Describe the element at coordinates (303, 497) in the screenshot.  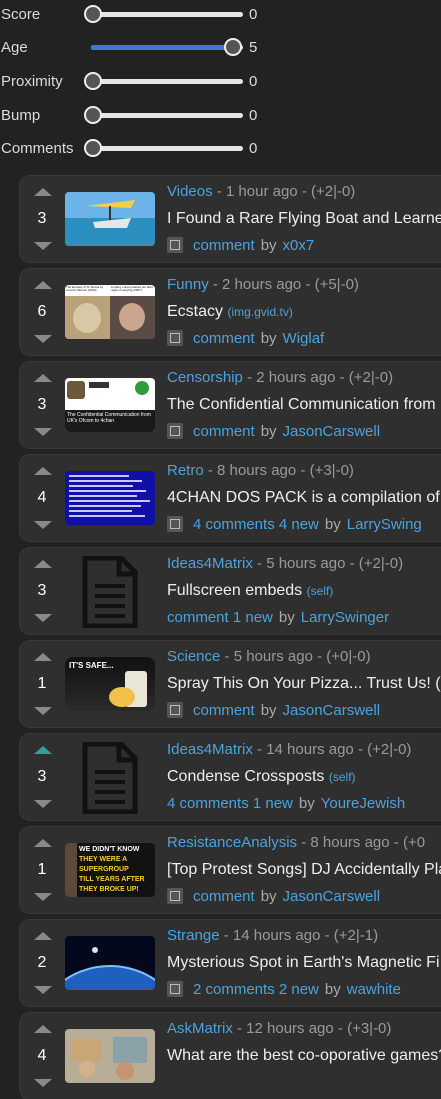
I see `post-title-link: 4CHAN DOS PACK is a compilation of` at that location.